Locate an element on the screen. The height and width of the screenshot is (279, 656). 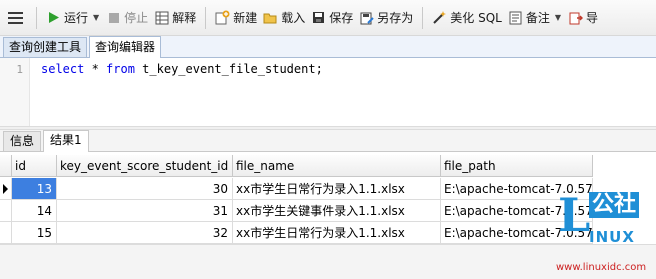
explain-icon is located at coordinates (161, 17).